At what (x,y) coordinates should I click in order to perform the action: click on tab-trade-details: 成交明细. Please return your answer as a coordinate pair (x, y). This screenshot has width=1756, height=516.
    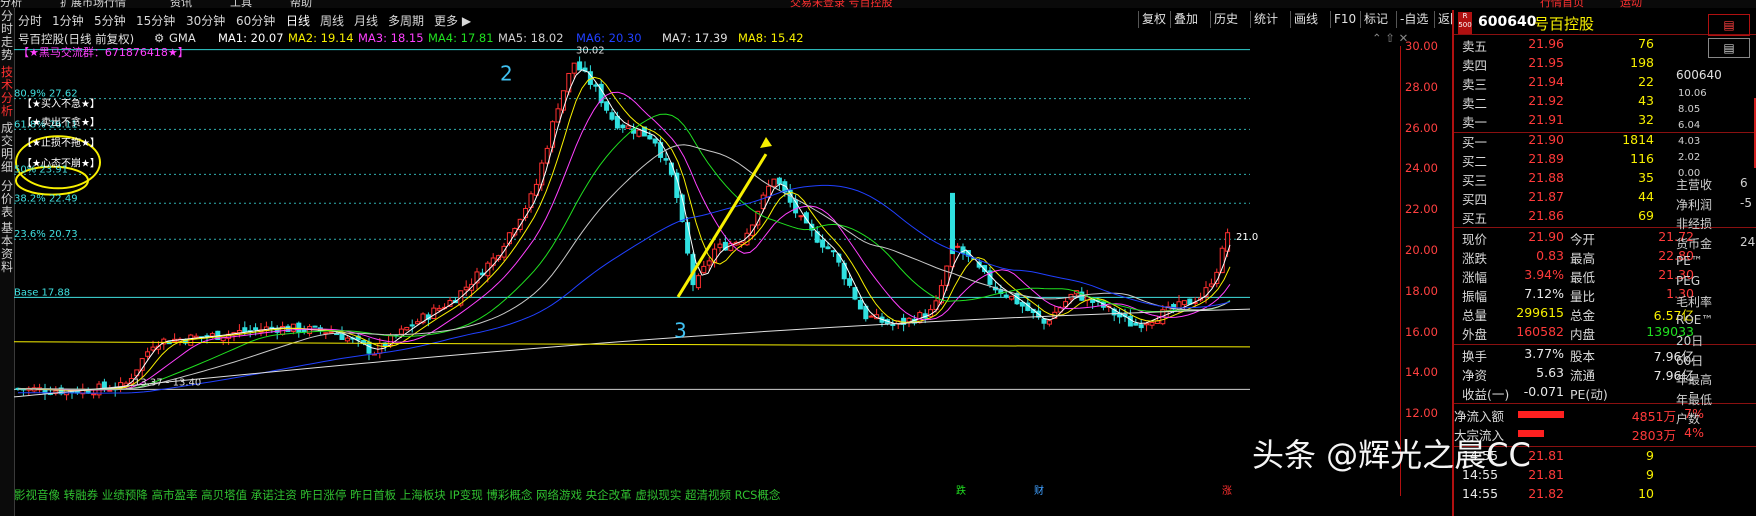
    Looking at the image, I should click on (7, 148).